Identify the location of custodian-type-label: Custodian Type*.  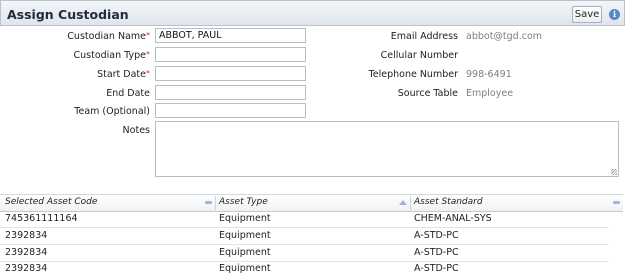
(112, 55).